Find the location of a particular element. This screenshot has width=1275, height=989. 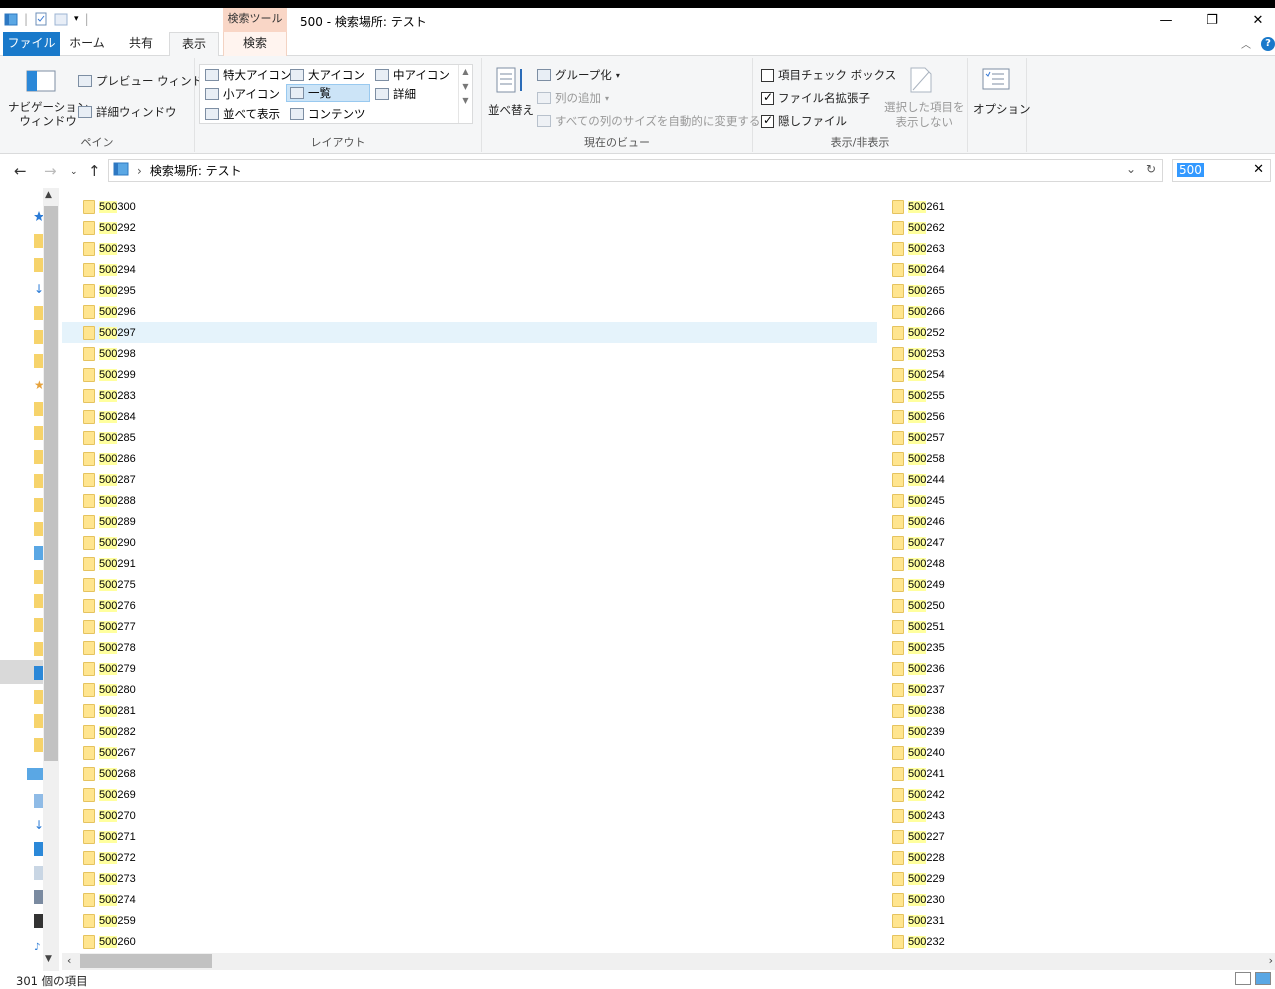

desktop-icon is located at coordinates (38, 849).